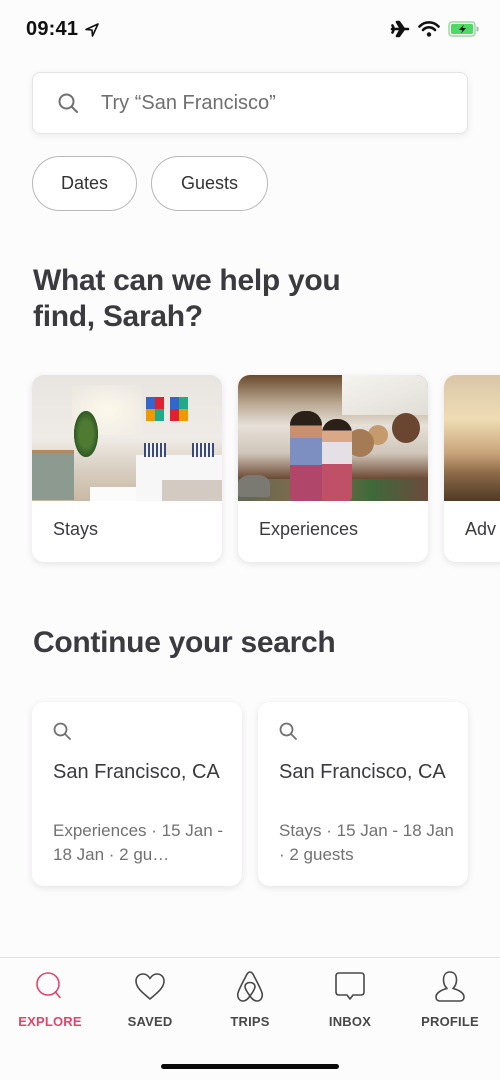 The width and height of the screenshot is (500, 1080). I want to click on status-icons, so click(435, 29).